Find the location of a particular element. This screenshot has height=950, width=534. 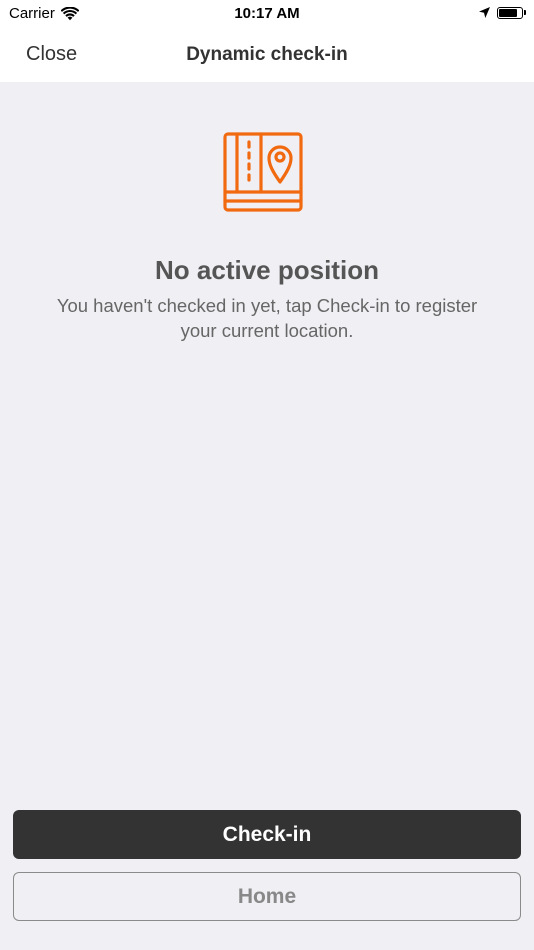

navigation-bar: Close Dynamic check-in is located at coordinates (267, 55).